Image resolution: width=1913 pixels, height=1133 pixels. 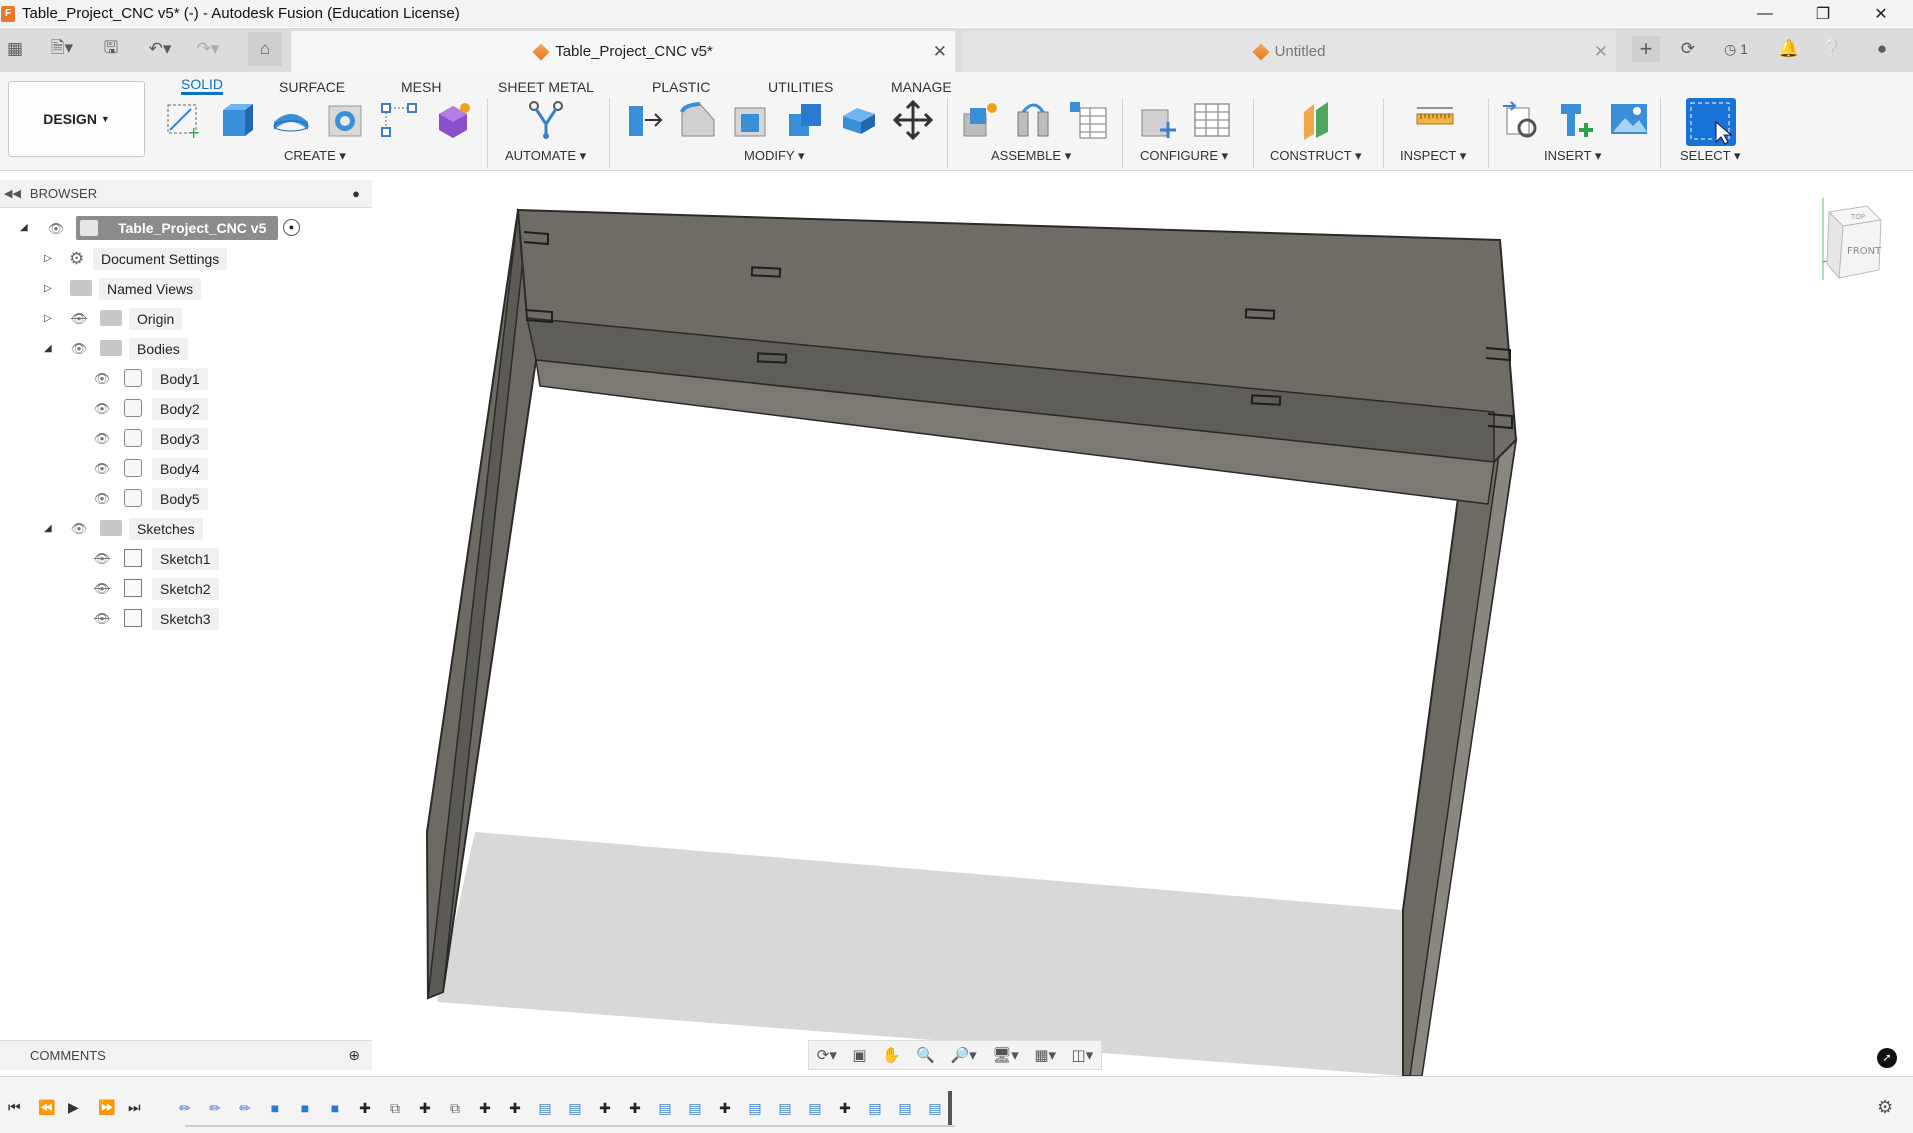 What do you see at coordinates (354, 1055) in the screenshot?
I see `add-comment-icon: ⊕` at bounding box center [354, 1055].